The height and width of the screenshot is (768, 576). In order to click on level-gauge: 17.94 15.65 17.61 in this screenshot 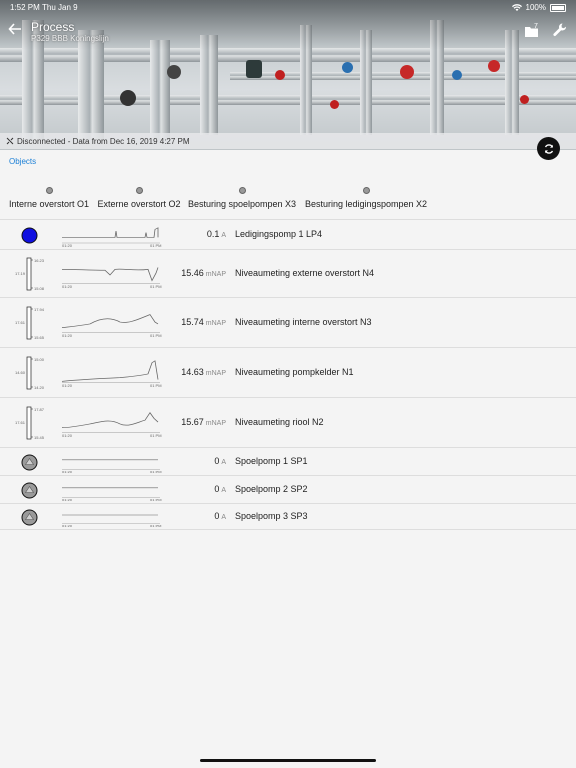, I will do `click(30, 325)`.